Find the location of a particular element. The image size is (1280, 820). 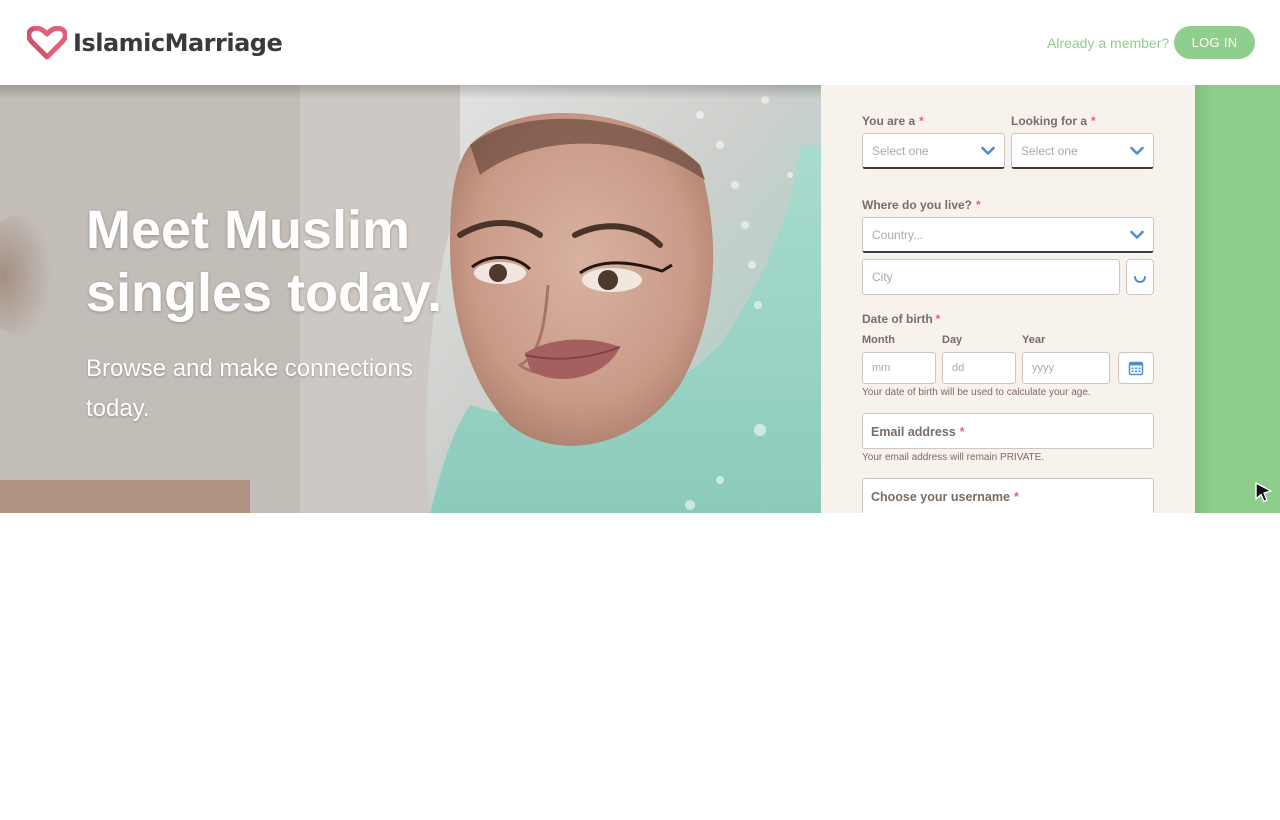

calendar-button is located at coordinates (1136, 368).